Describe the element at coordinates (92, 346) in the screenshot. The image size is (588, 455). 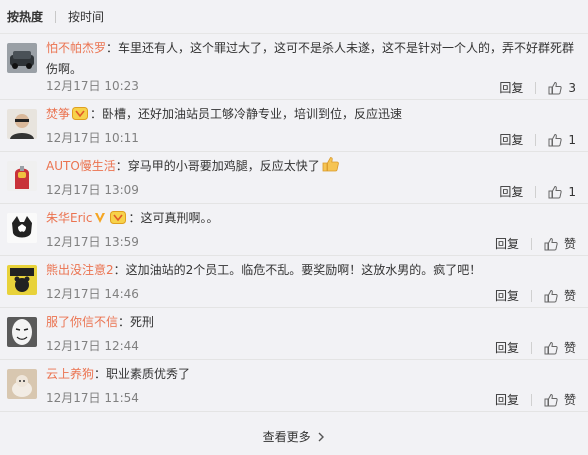
I see `comment-time: 12月17日 12:44` at that location.